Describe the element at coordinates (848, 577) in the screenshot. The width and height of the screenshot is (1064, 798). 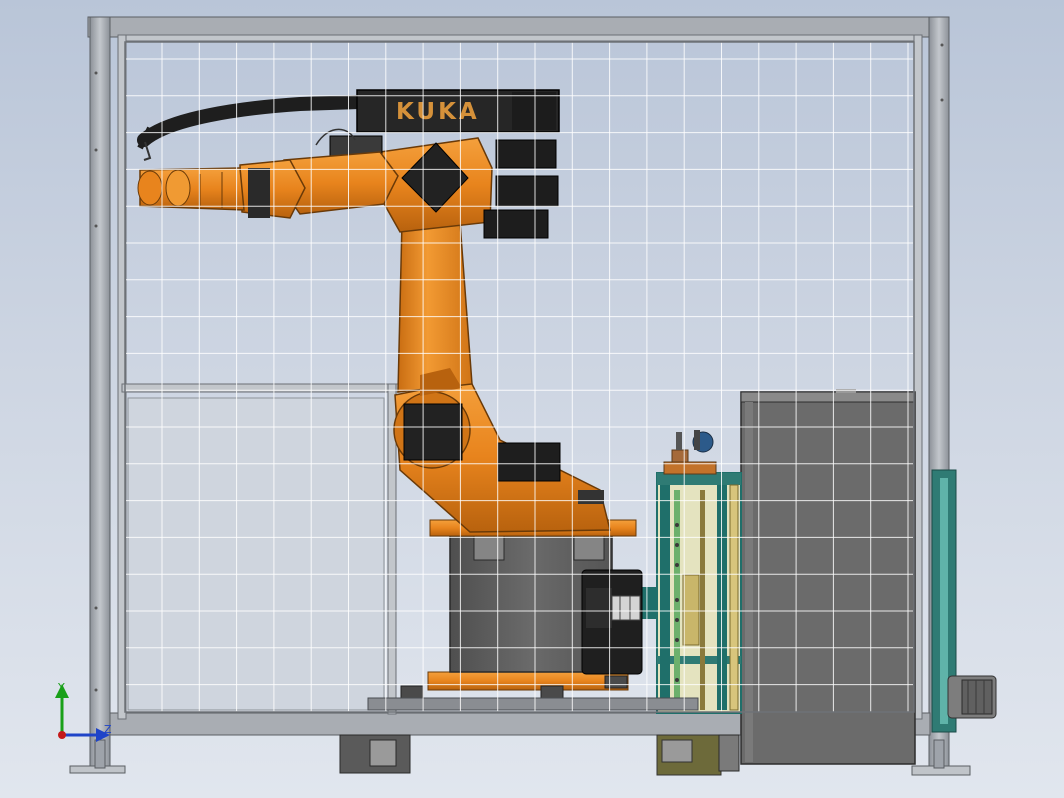
I see `control-cabinet` at that location.